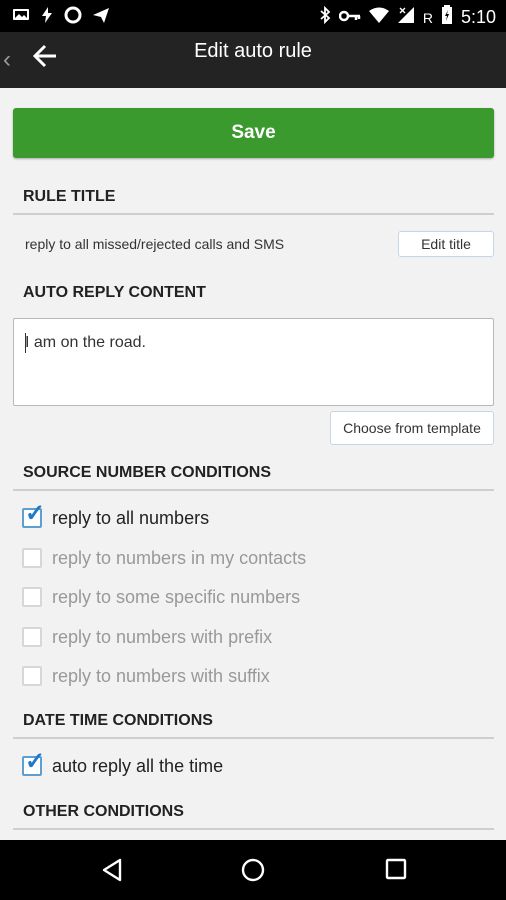  What do you see at coordinates (73, 18) in the screenshot?
I see `sync-icon` at bounding box center [73, 18].